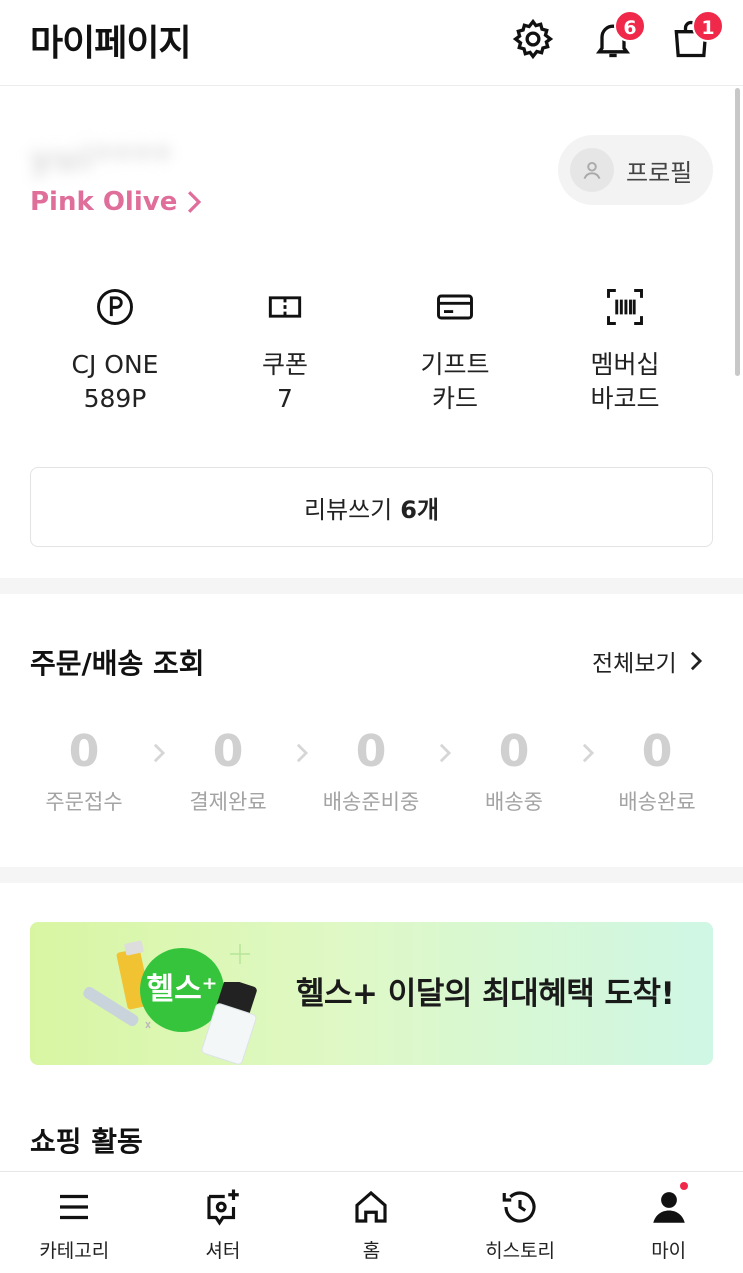 The width and height of the screenshot is (743, 1273). Describe the element at coordinates (111, 43) in the screenshot. I see `page-title: 마이페이지` at that location.